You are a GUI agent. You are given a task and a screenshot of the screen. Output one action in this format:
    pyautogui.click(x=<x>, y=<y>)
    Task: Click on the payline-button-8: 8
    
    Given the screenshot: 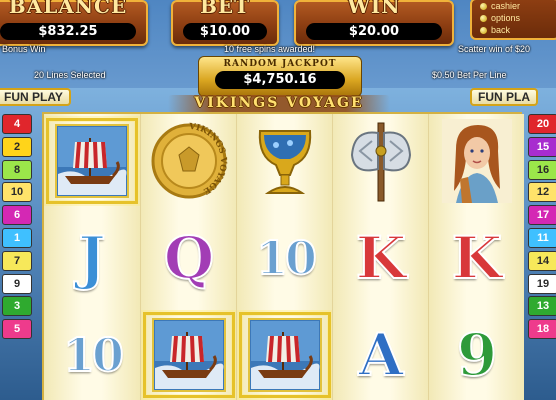 What is the action you would take?
    pyautogui.click(x=17, y=169)
    